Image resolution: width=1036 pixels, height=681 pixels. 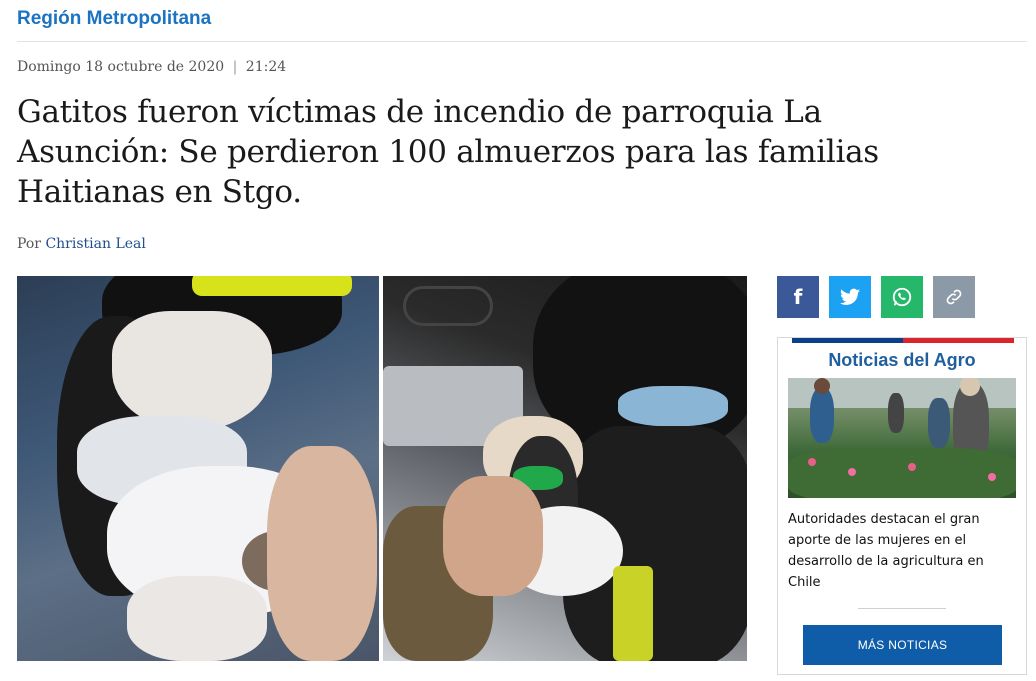 I want to click on byline-prefix: Por, so click(x=29, y=244).